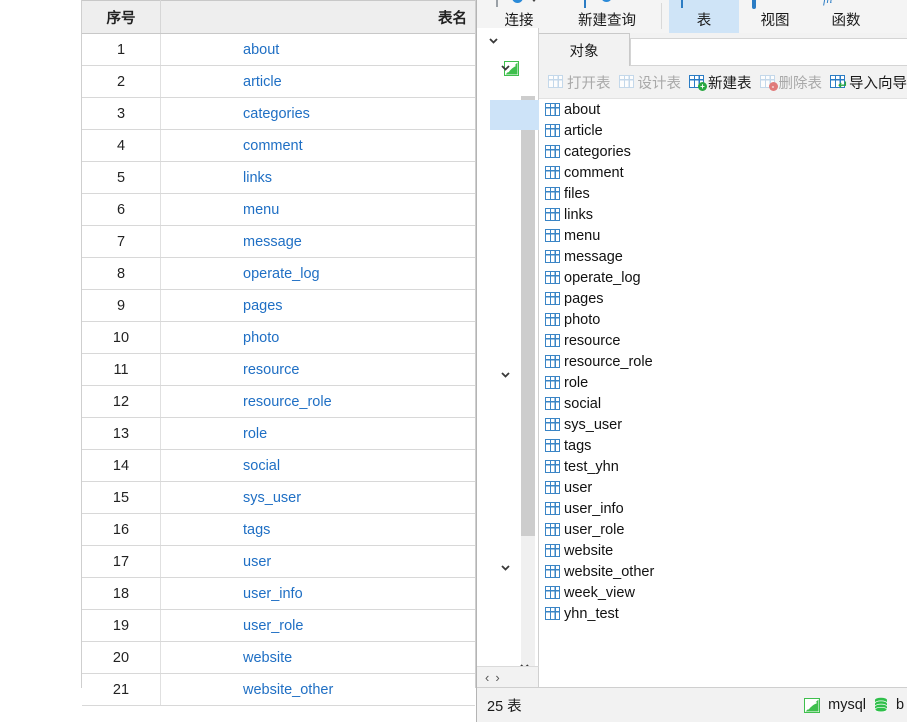 The height and width of the screenshot is (722, 907). What do you see at coordinates (723, 529) in the screenshot?
I see `table-object-item: user_role` at bounding box center [723, 529].